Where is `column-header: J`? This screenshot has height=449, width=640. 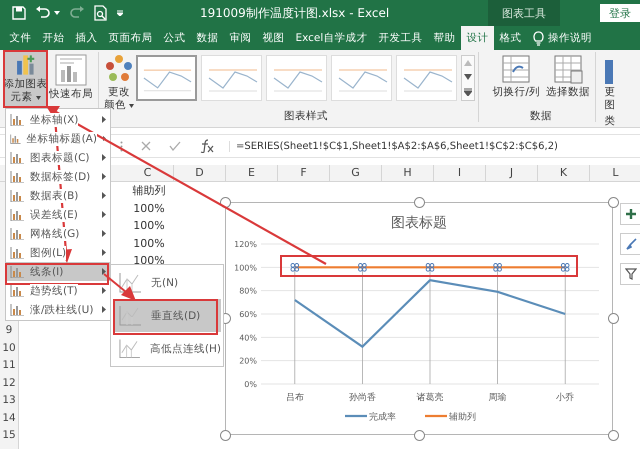
column-header: J is located at coordinates (512, 173).